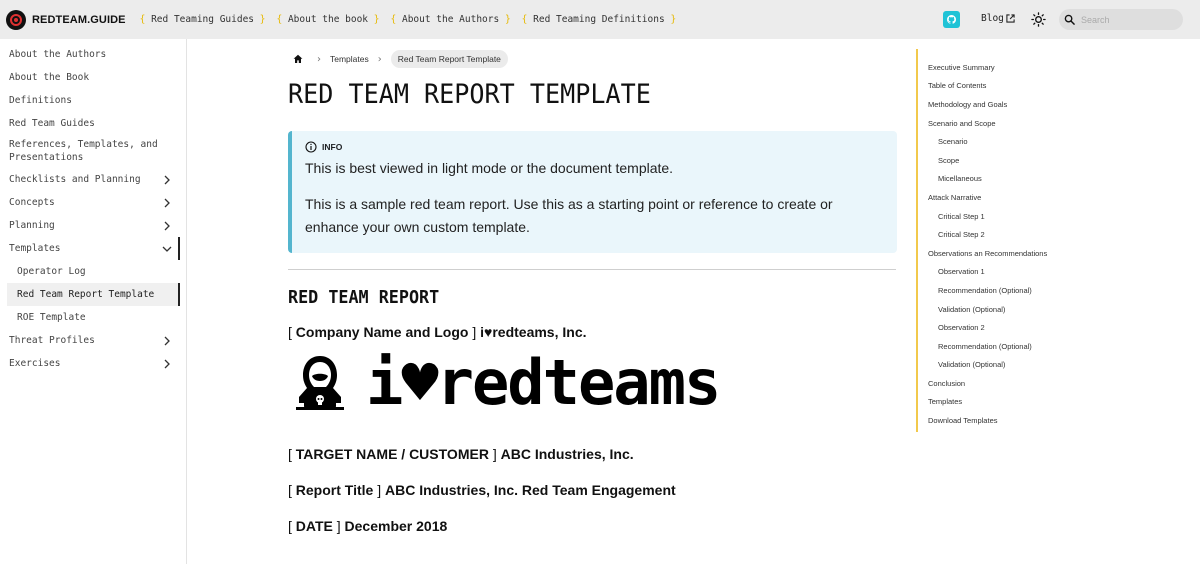 The width and height of the screenshot is (1200, 564). I want to click on hacker-icon, so click(320, 383).